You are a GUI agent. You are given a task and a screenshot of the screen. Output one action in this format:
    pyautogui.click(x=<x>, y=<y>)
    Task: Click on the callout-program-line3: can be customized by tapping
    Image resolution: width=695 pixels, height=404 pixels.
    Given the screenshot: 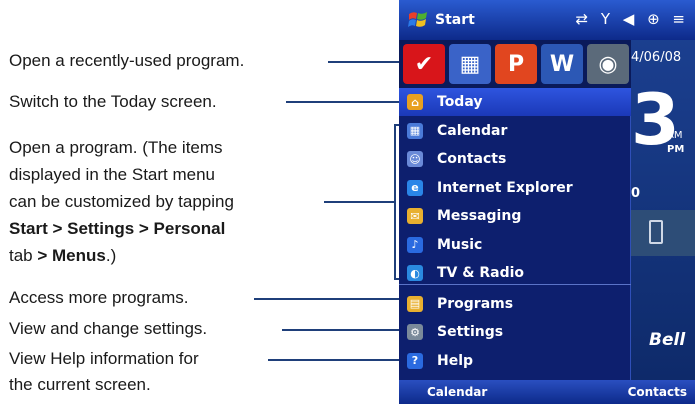 What is the action you would take?
    pyautogui.click(x=121, y=201)
    